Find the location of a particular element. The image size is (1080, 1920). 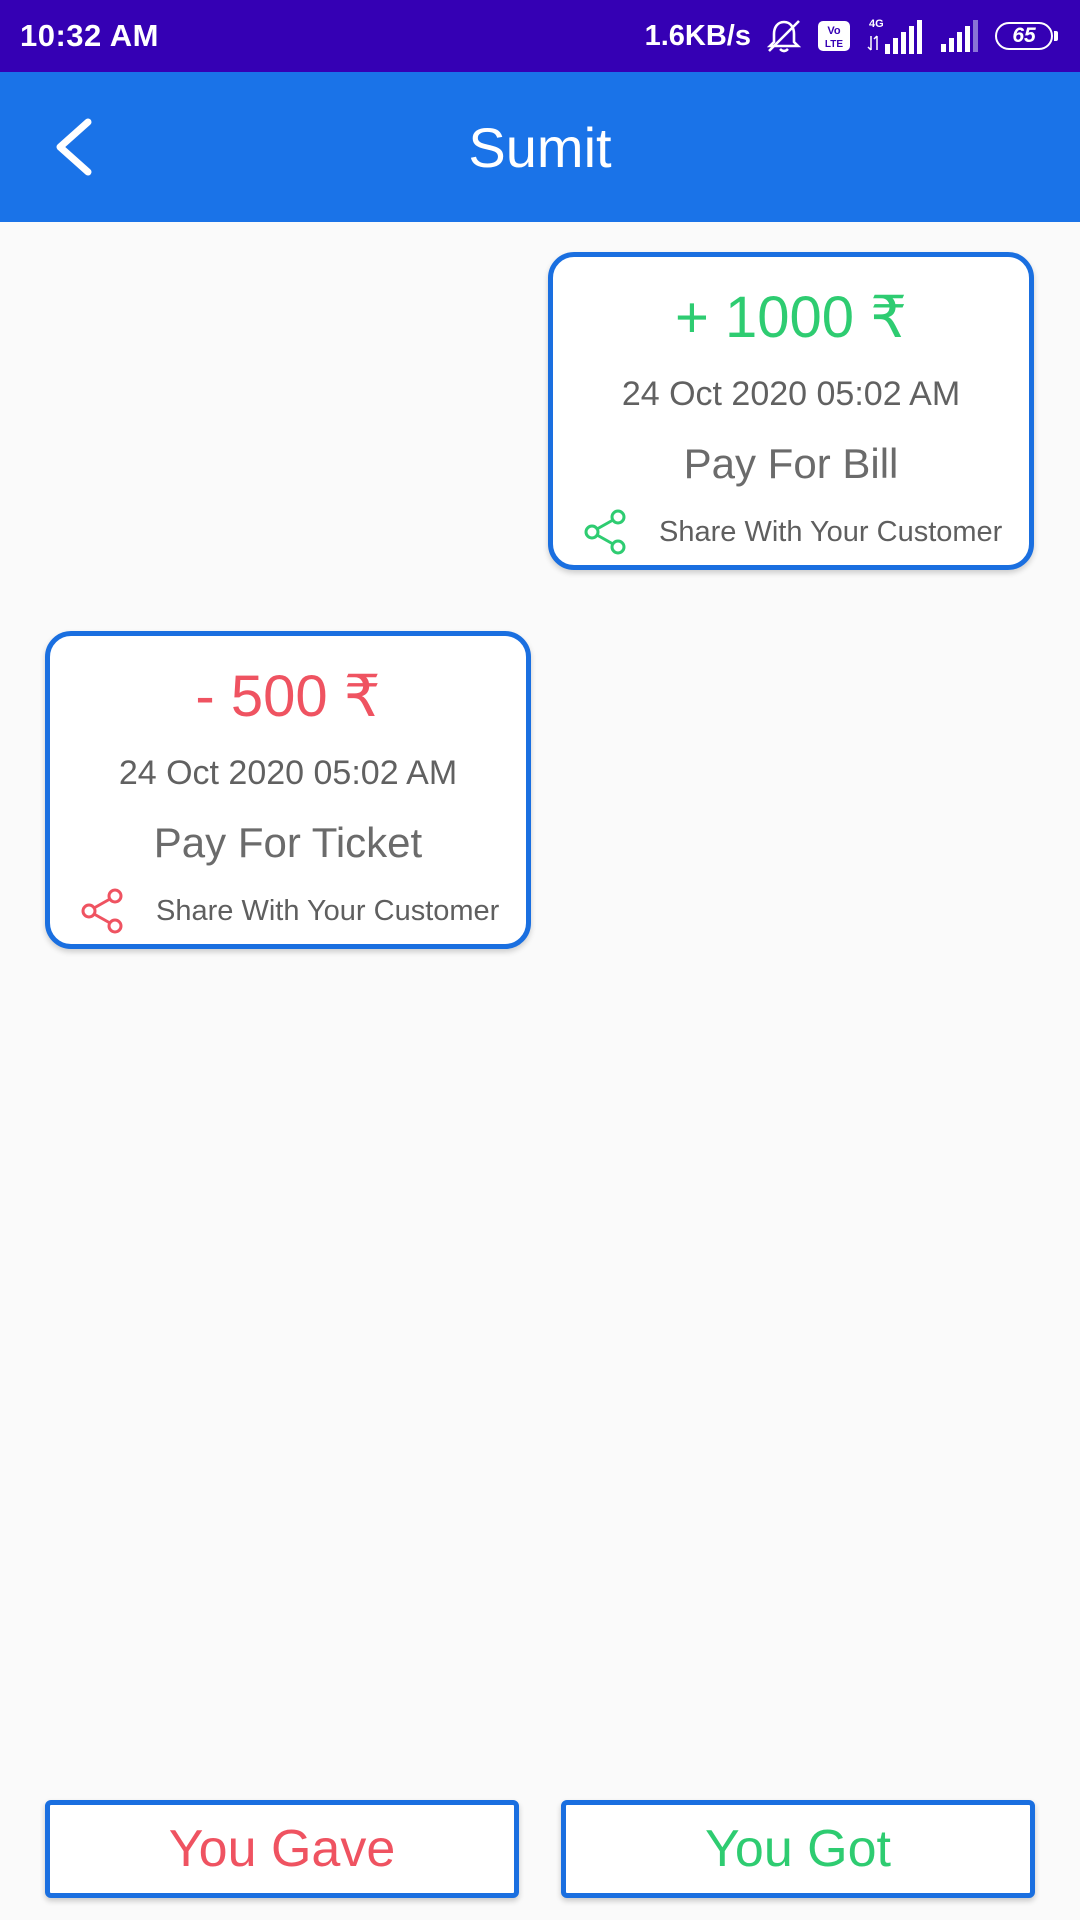

transaction-amount: - 500 ₹ is located at coordinates (288, 696).